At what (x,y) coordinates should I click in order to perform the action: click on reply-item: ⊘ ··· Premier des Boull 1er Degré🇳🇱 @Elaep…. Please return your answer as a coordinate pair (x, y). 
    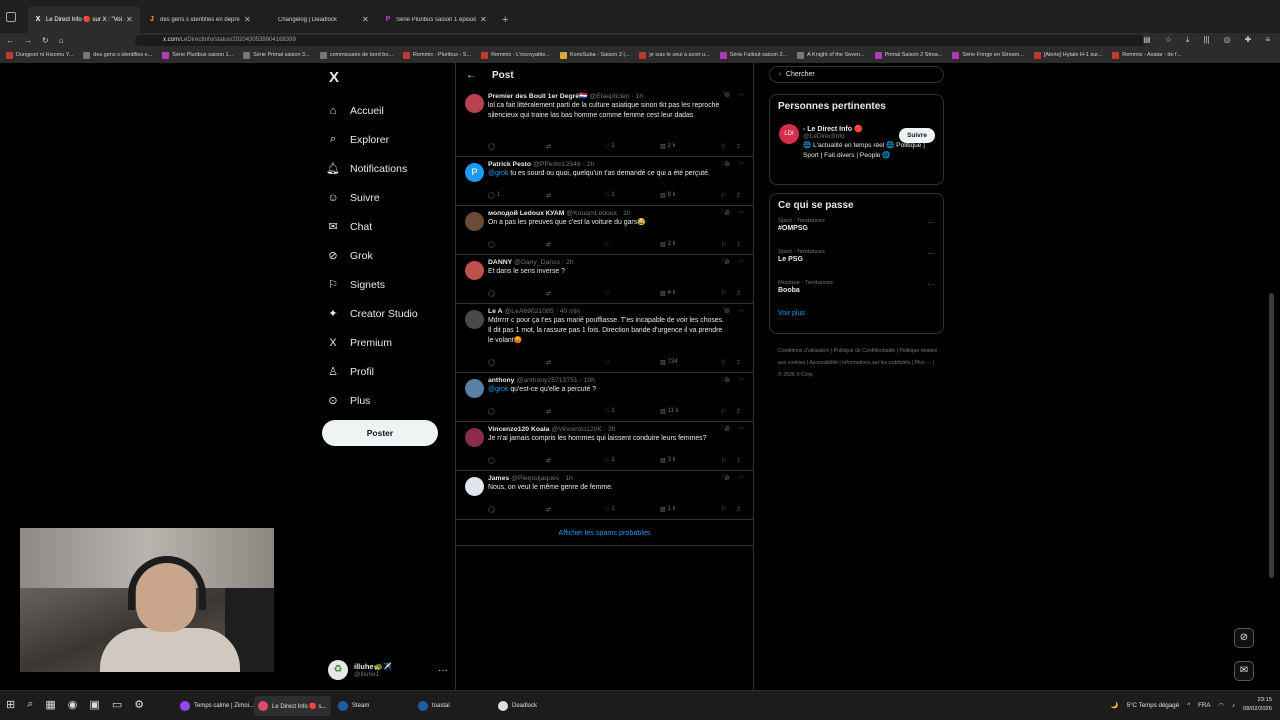
    Looking at the image, I should click on (604, 122).